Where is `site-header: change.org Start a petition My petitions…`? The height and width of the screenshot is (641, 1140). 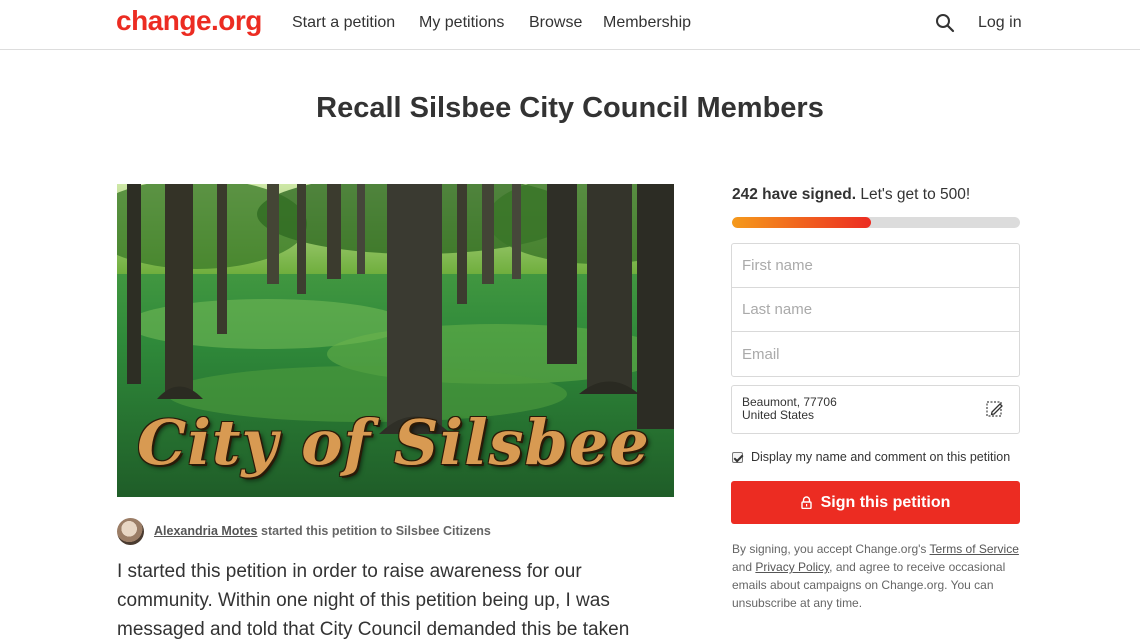 site-header: change.org Start a petition My petitions… is located at coordinates (570, 25).